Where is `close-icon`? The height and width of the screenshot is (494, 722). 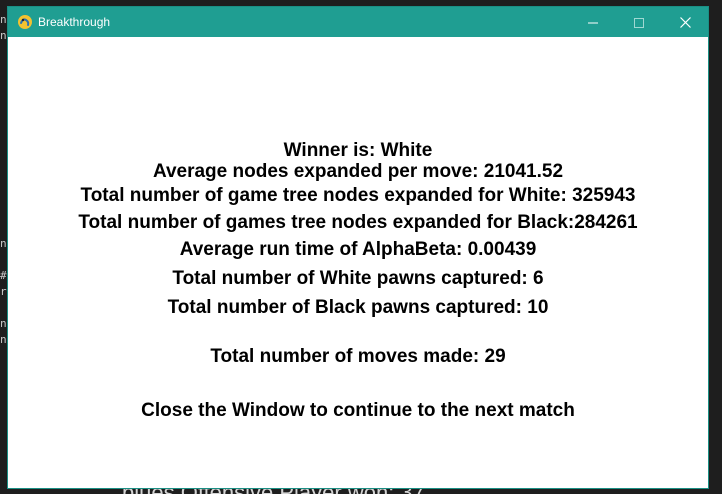
close-icon is located at coordinates (685, 22).